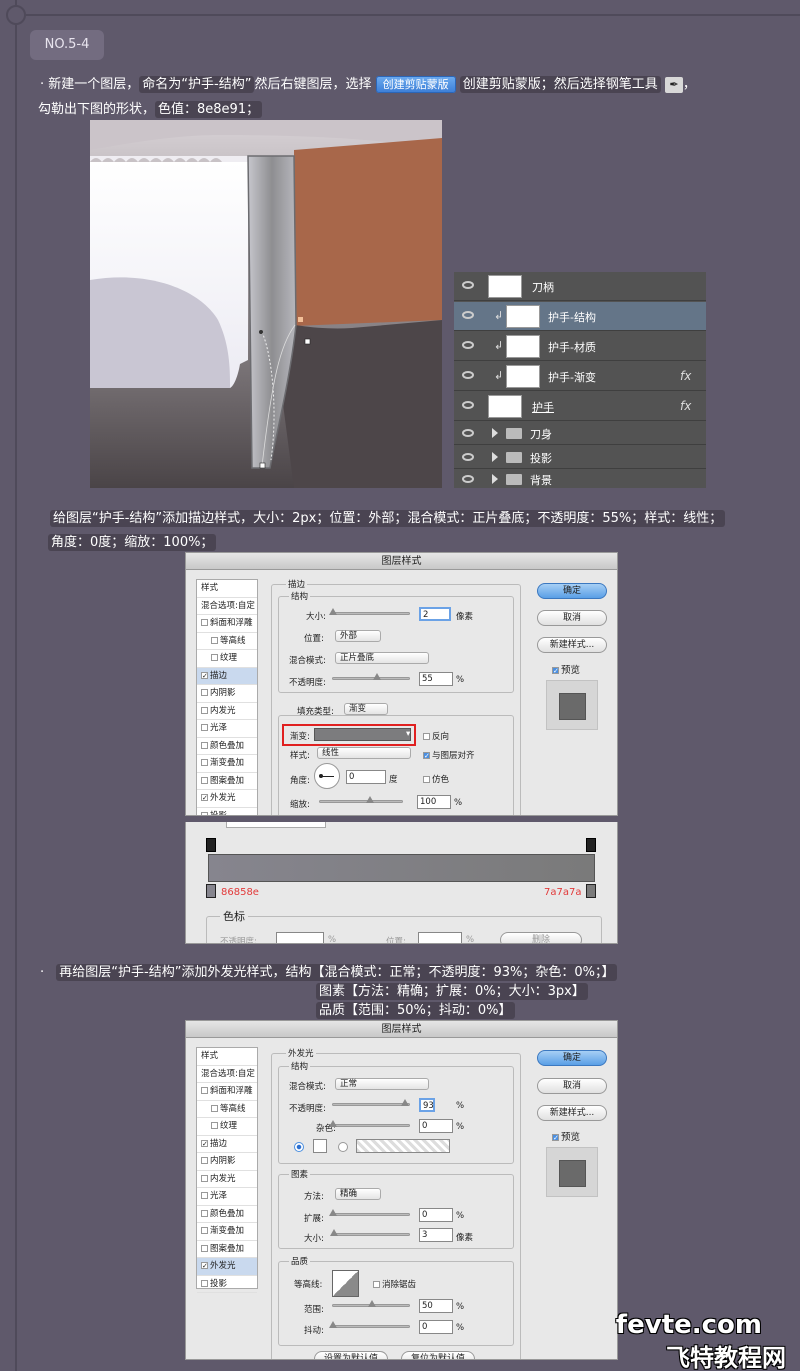 The height and width of the screenshot is (1371, 800). Describe the element at coordinates (366, 709) in the screenshot. I see `fill-type-select: 渐变` at that location.